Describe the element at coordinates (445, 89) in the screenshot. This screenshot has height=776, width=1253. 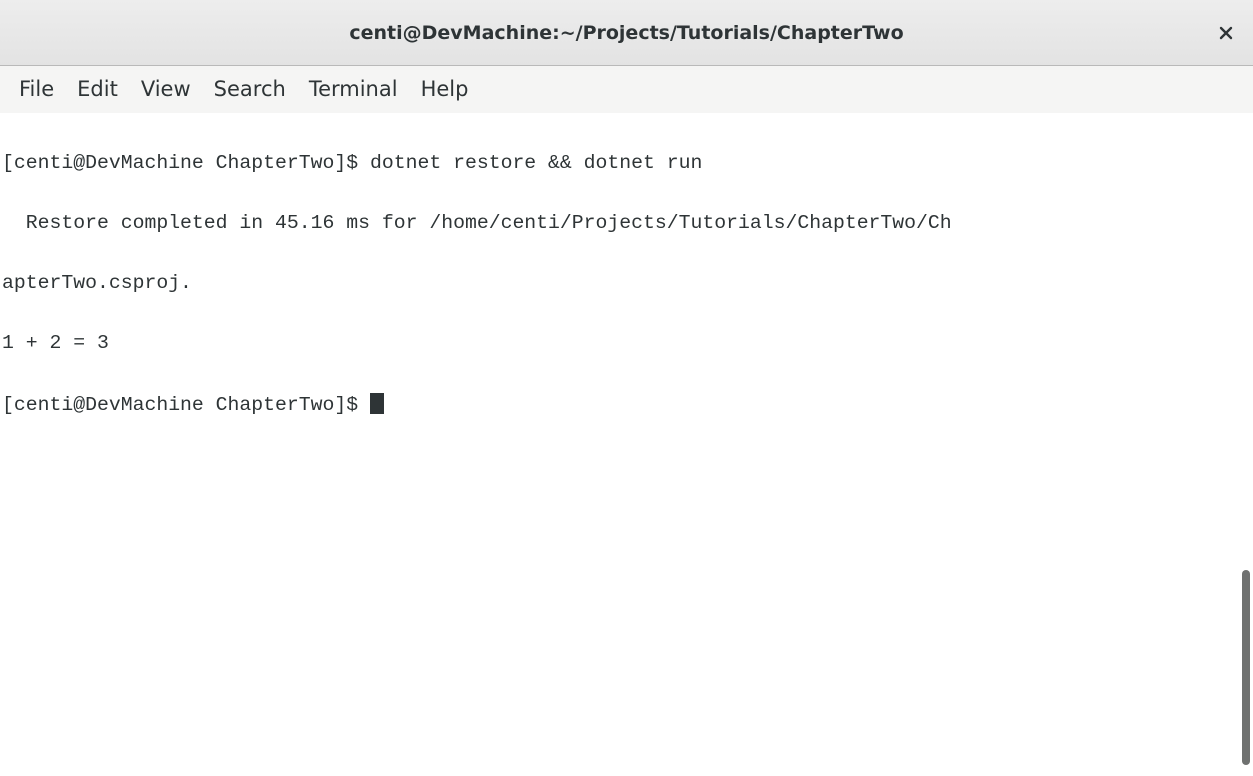
I see `menu-help: Help` at that location.